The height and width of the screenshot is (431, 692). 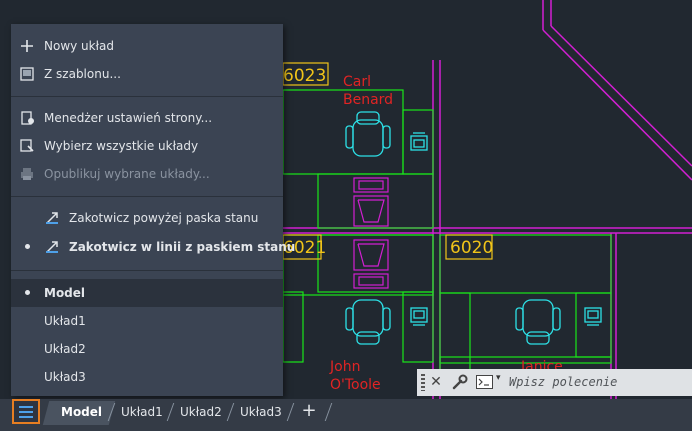 I want to click on tab-layout1: Układ1, so click(x=142, y=413).